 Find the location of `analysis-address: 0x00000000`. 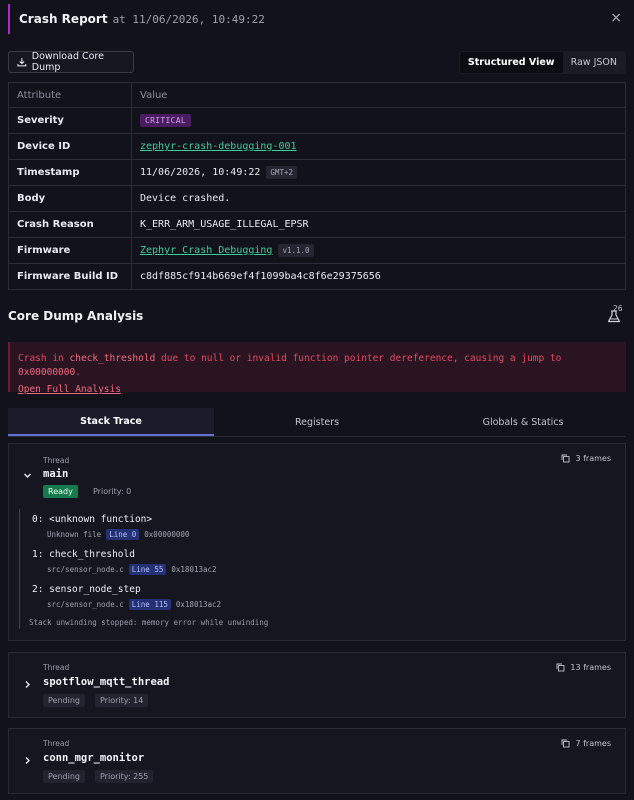

analysis-address: 0x00000000 is located at coordinates (47, 372).